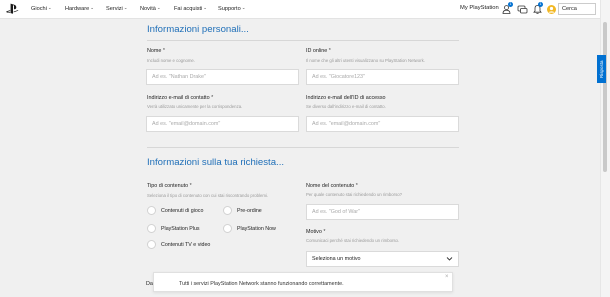 This screenshot has height=297, width=610. I want to click on radio-label: PlayStation Now, so click(256, 229).